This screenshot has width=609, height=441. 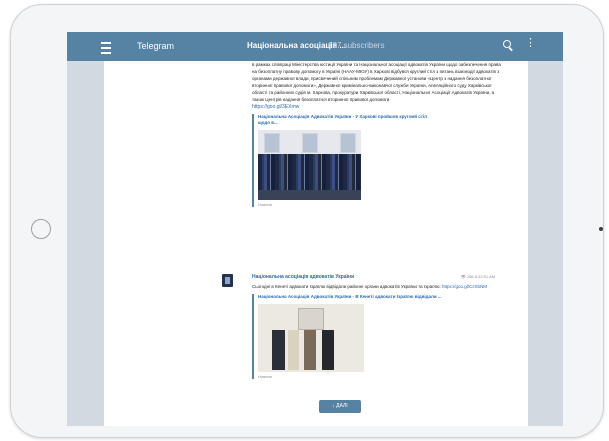 I want to click on more-vert-icon: ⋮, so click(x=530, y=43).